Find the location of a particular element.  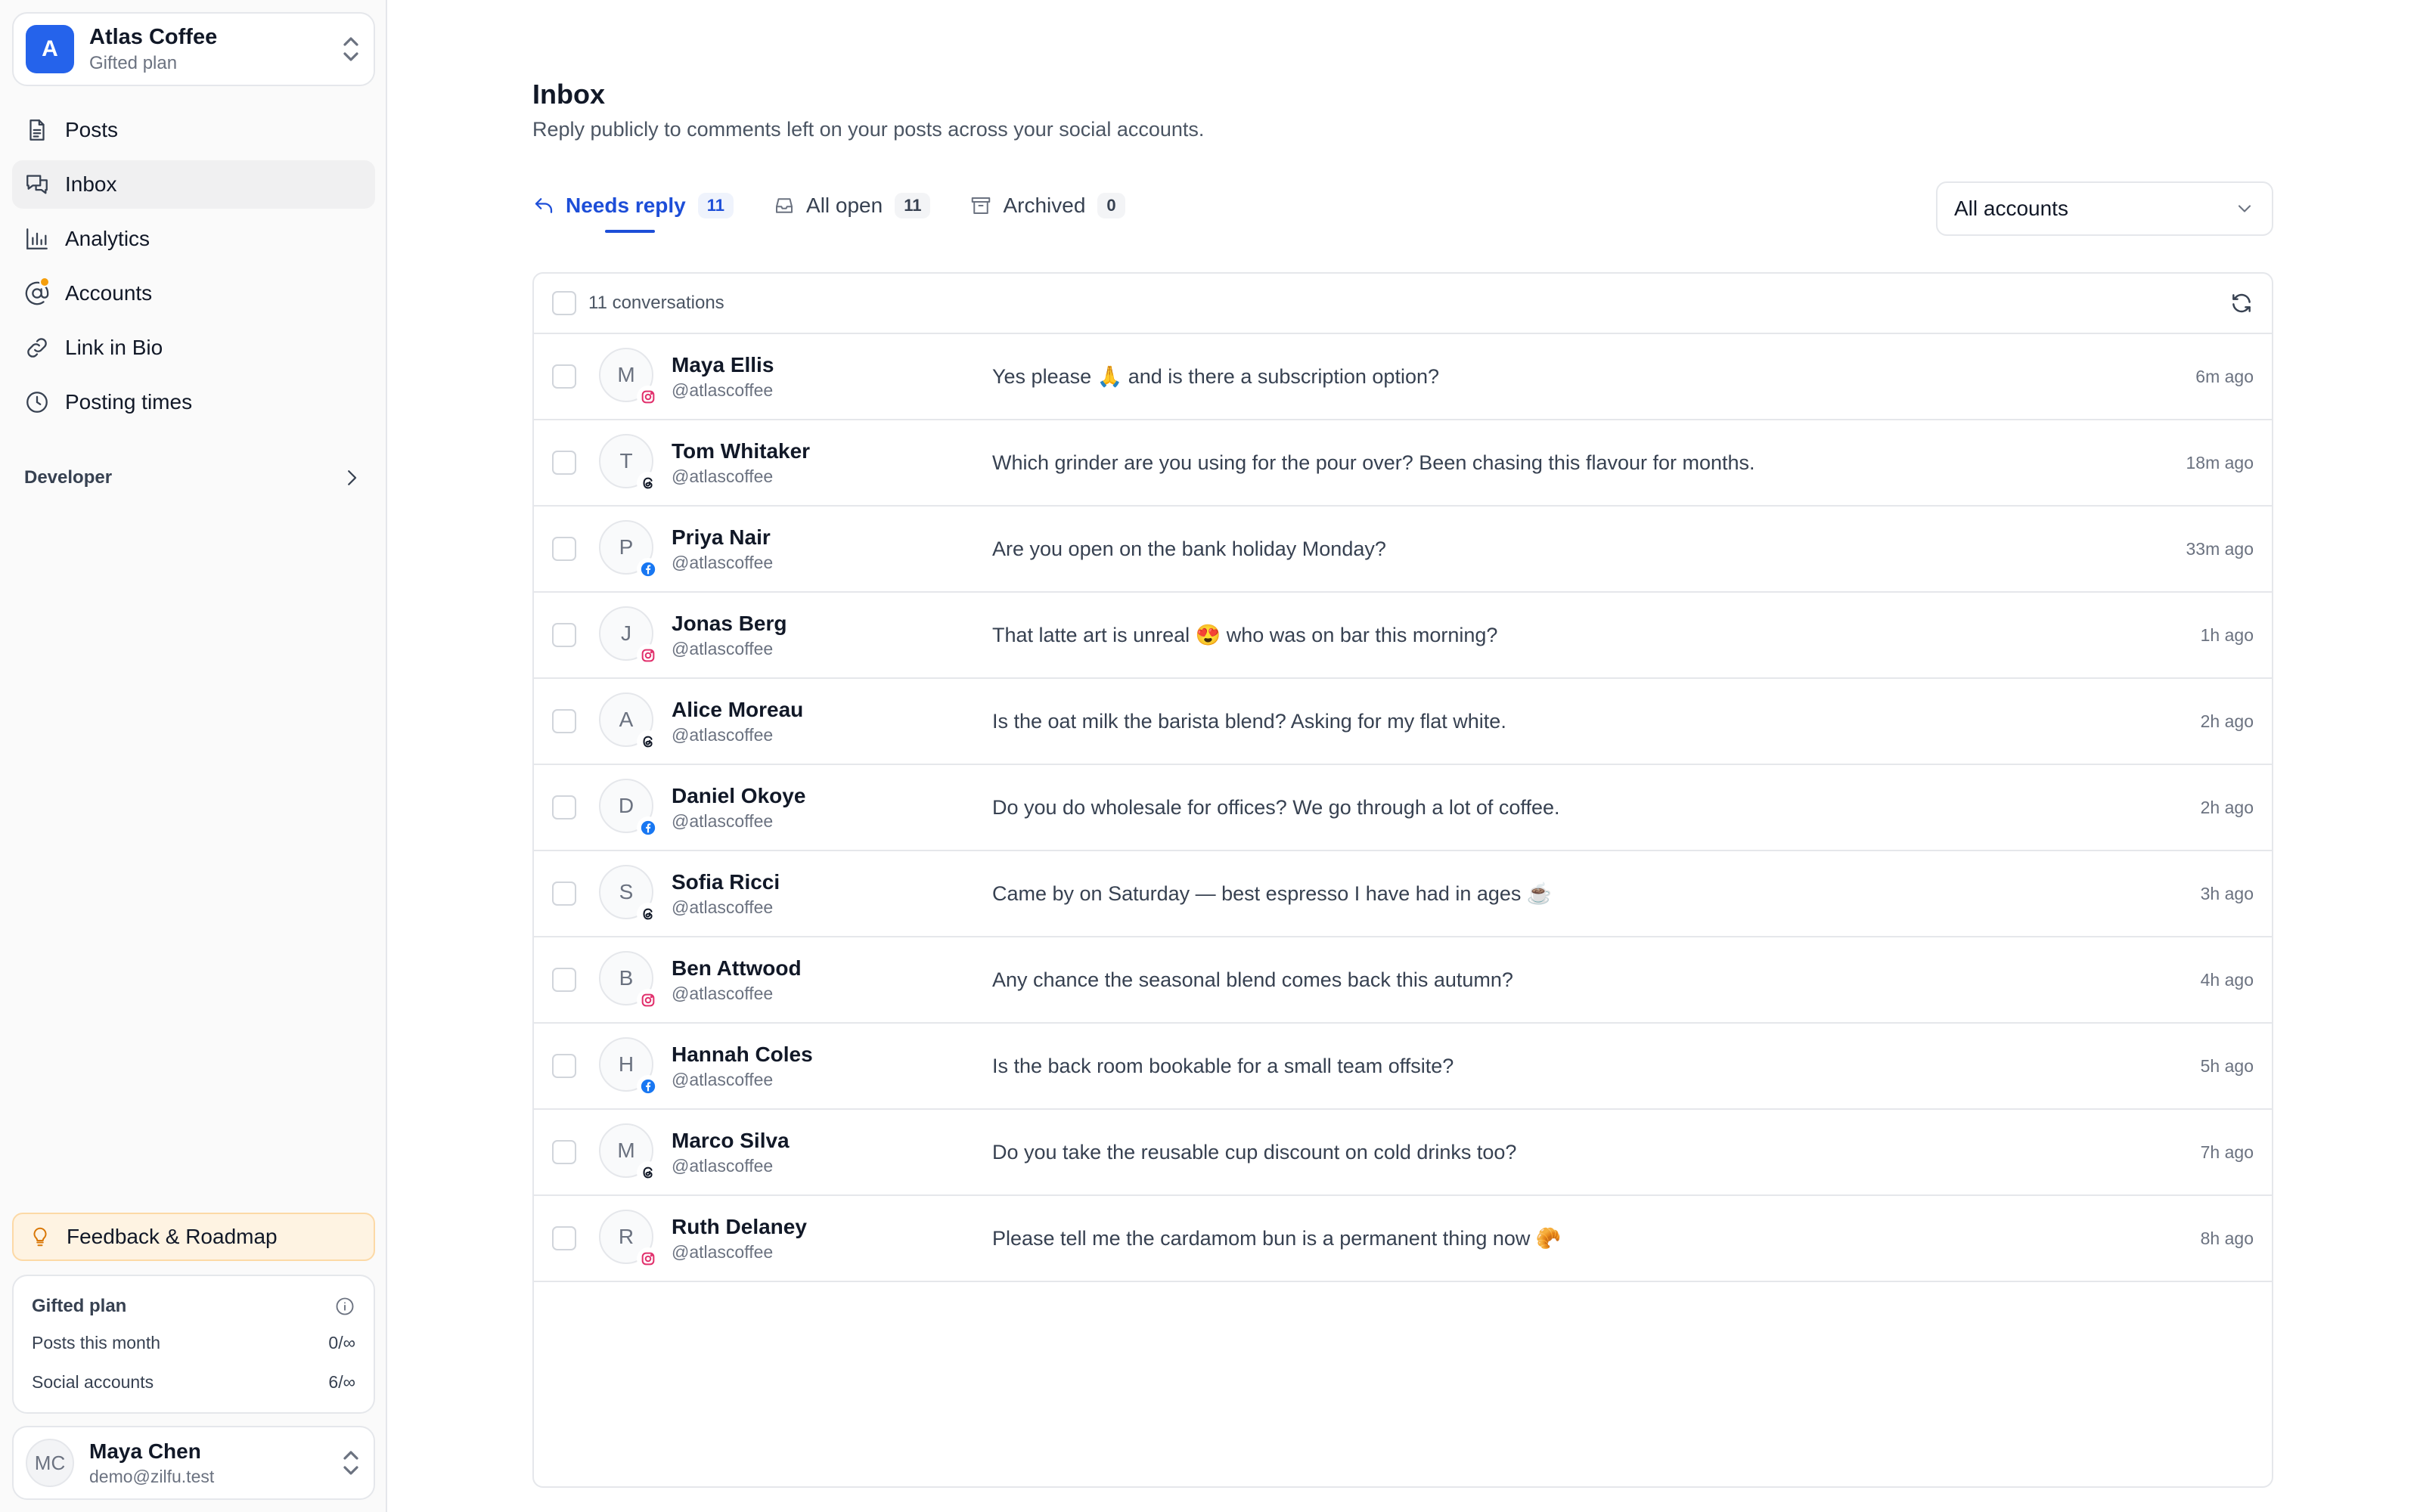

sidebar-item-posts: Posts is located at coordinates (193, 130).